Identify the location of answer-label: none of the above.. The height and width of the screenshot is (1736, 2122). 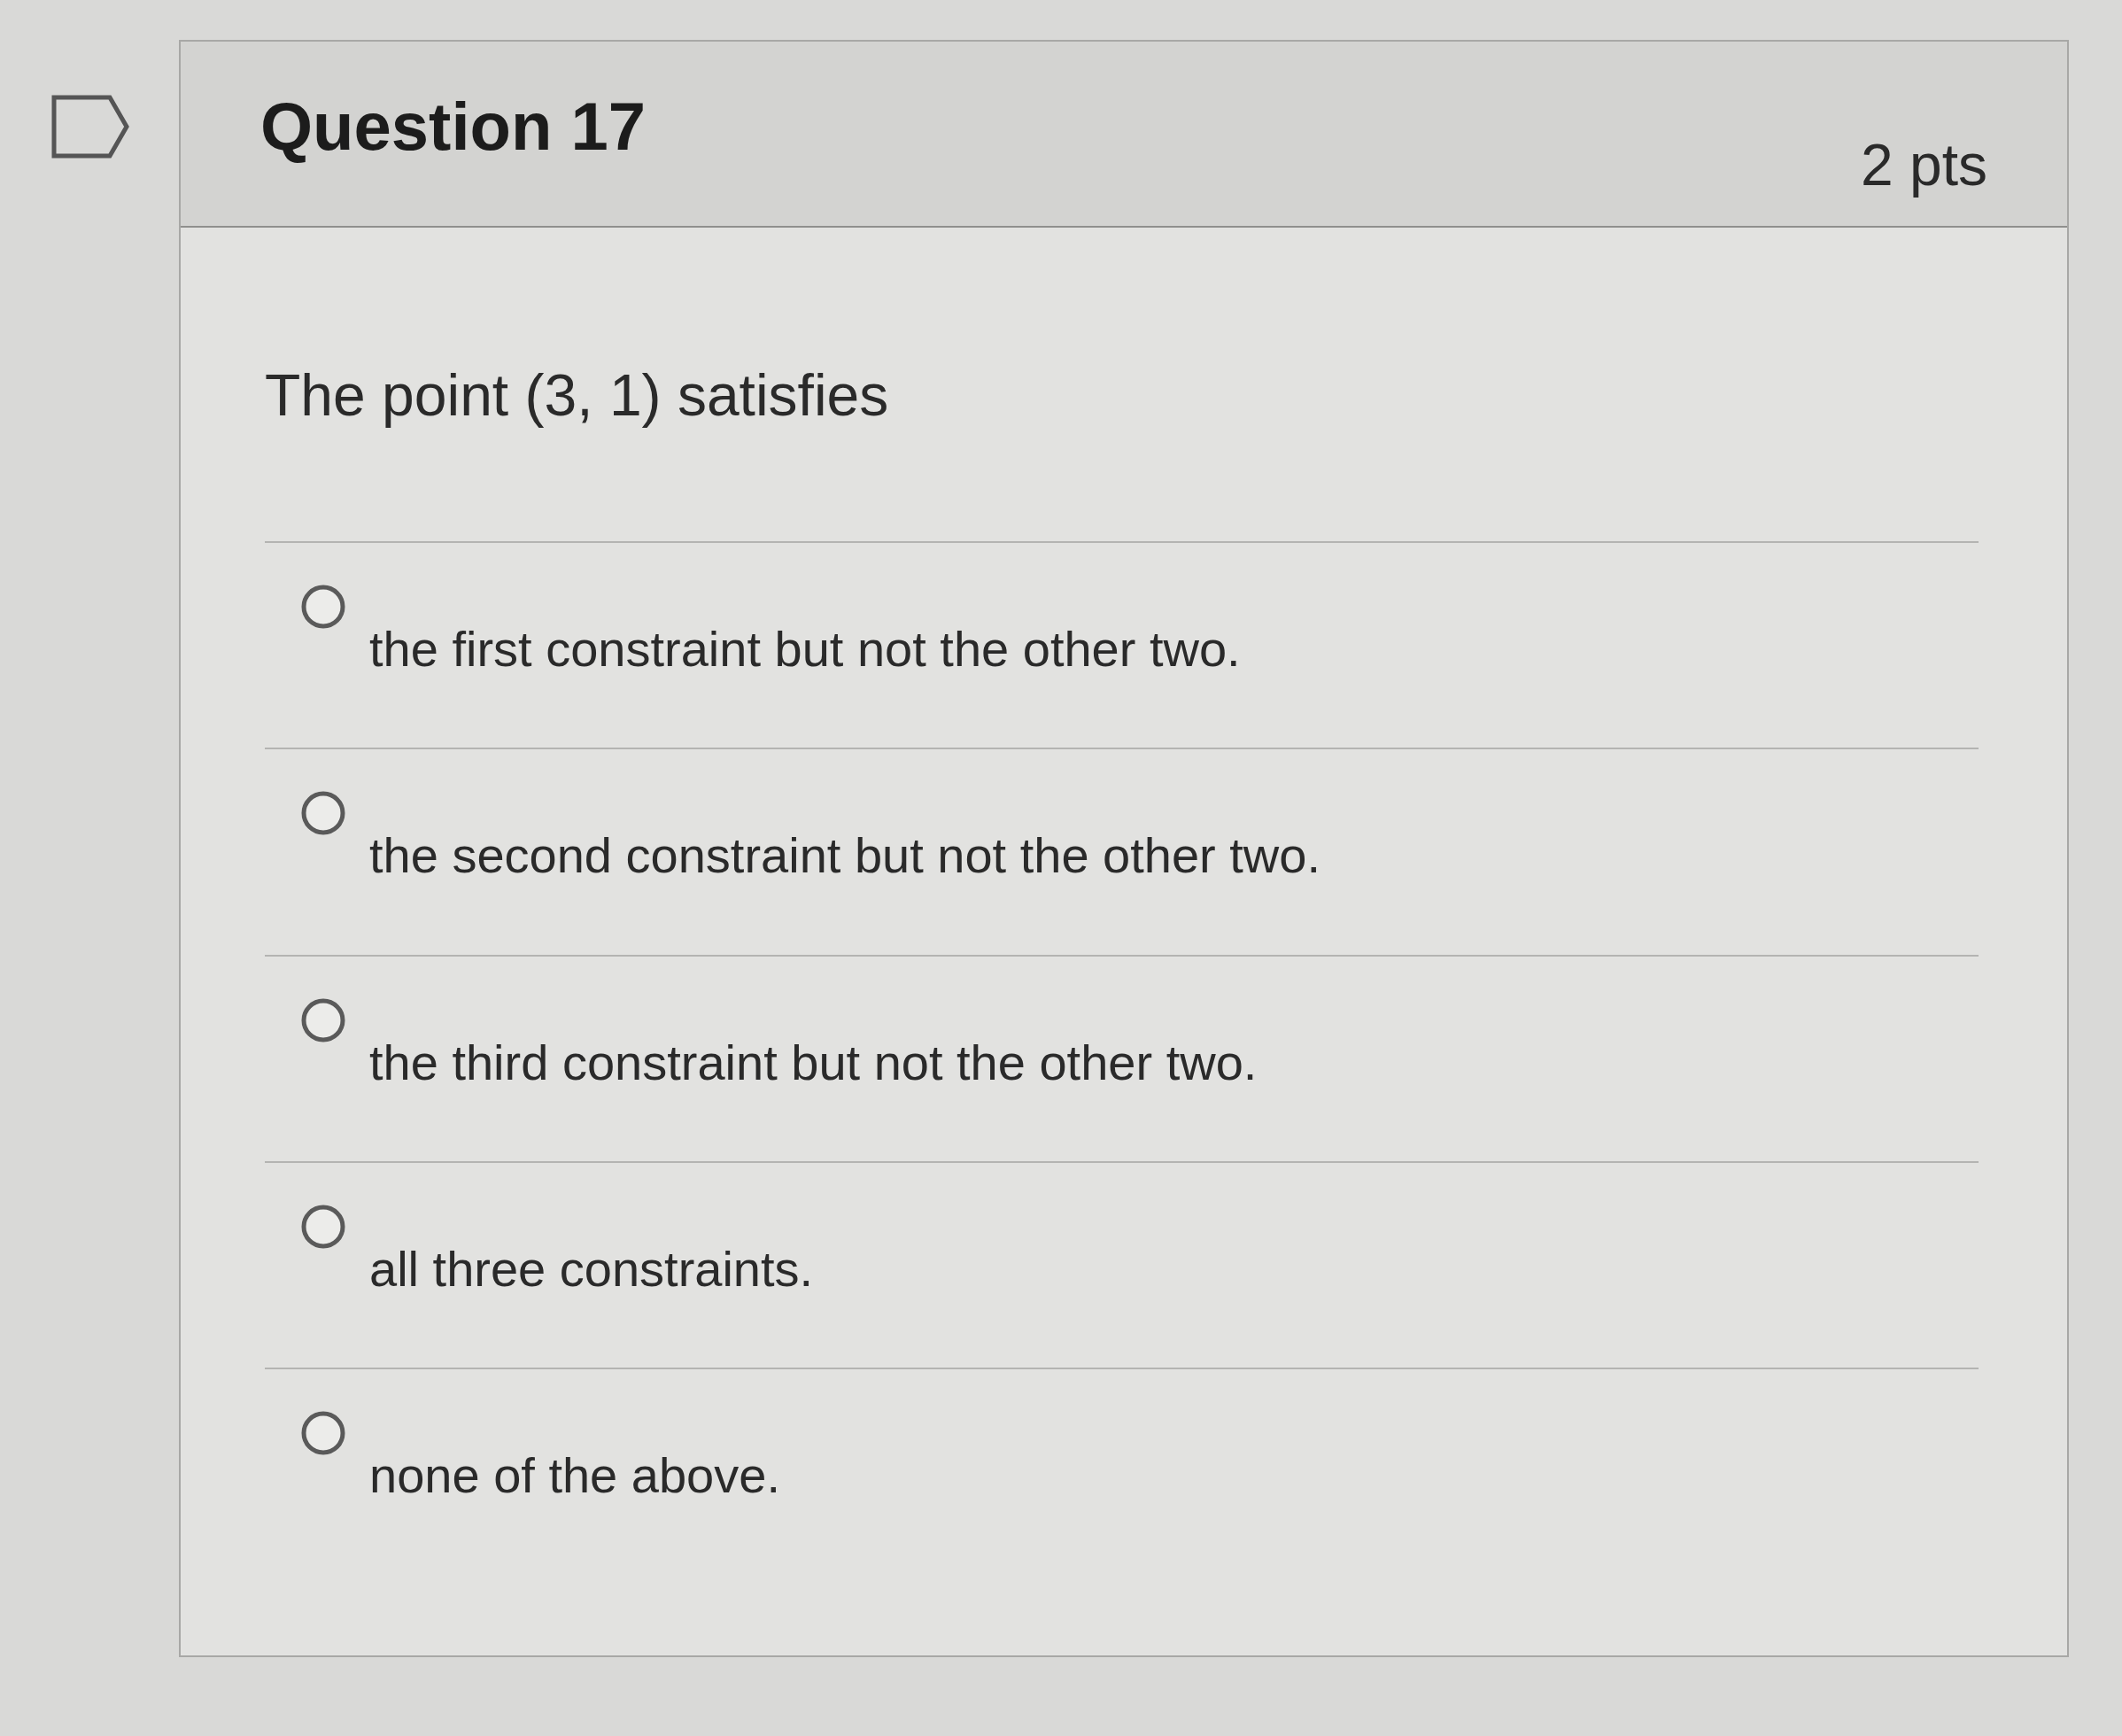
(574, 1475).